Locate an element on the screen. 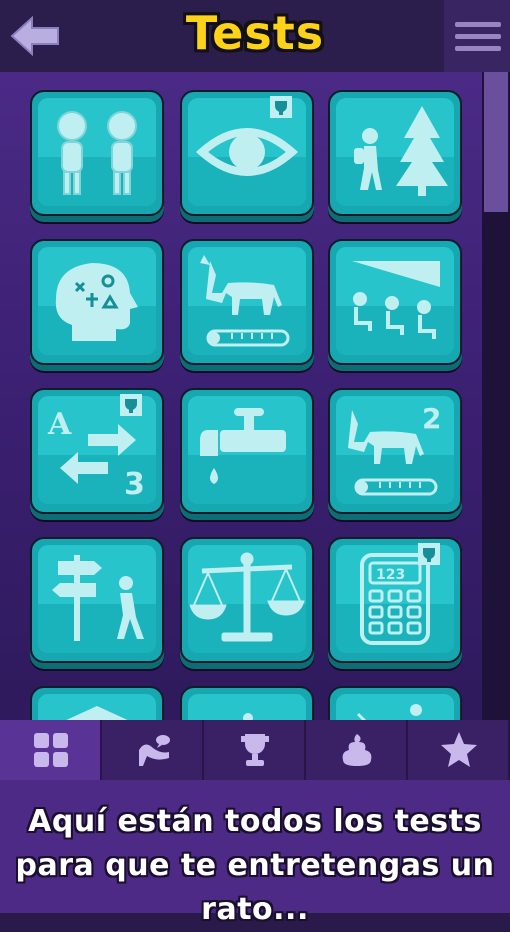  test-tile-signpost is located at coordinates (97, 600).